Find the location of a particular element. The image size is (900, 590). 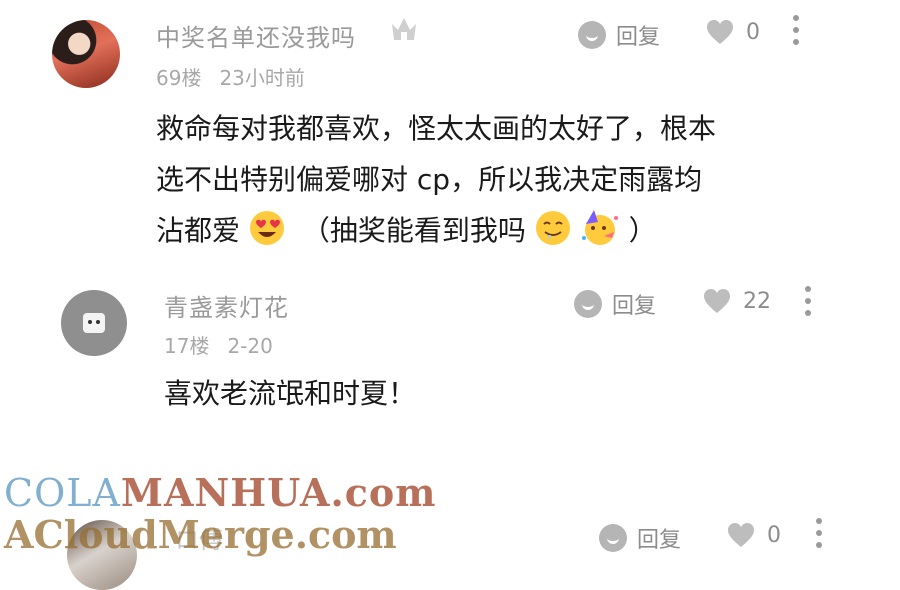

drooling-emoji is located at coordinates (552, 228).